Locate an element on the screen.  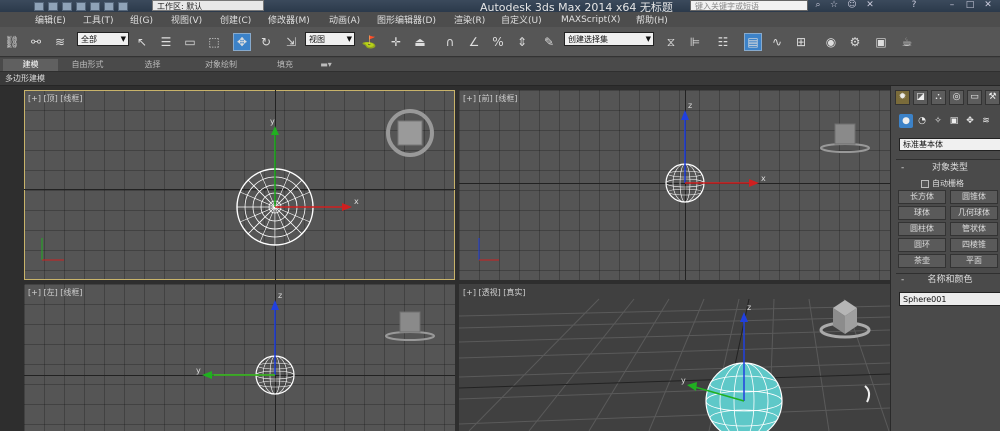
helpers-icon: ✥ is located at coordinates (970, 121).